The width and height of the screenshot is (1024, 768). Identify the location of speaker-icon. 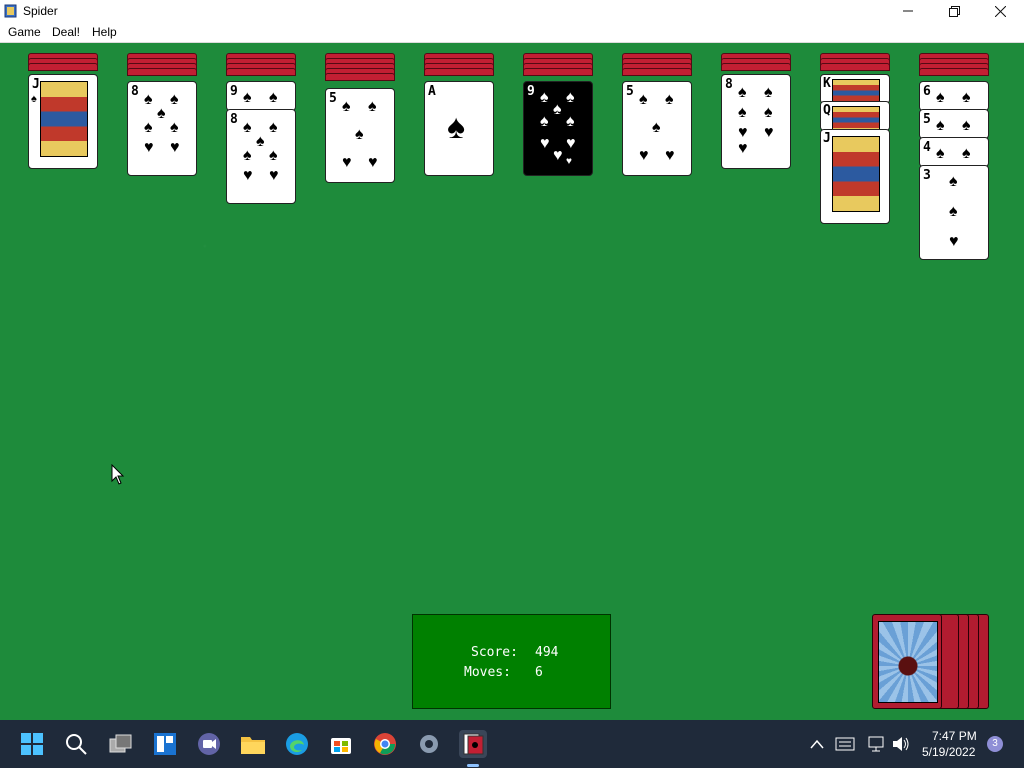
(901, 744).